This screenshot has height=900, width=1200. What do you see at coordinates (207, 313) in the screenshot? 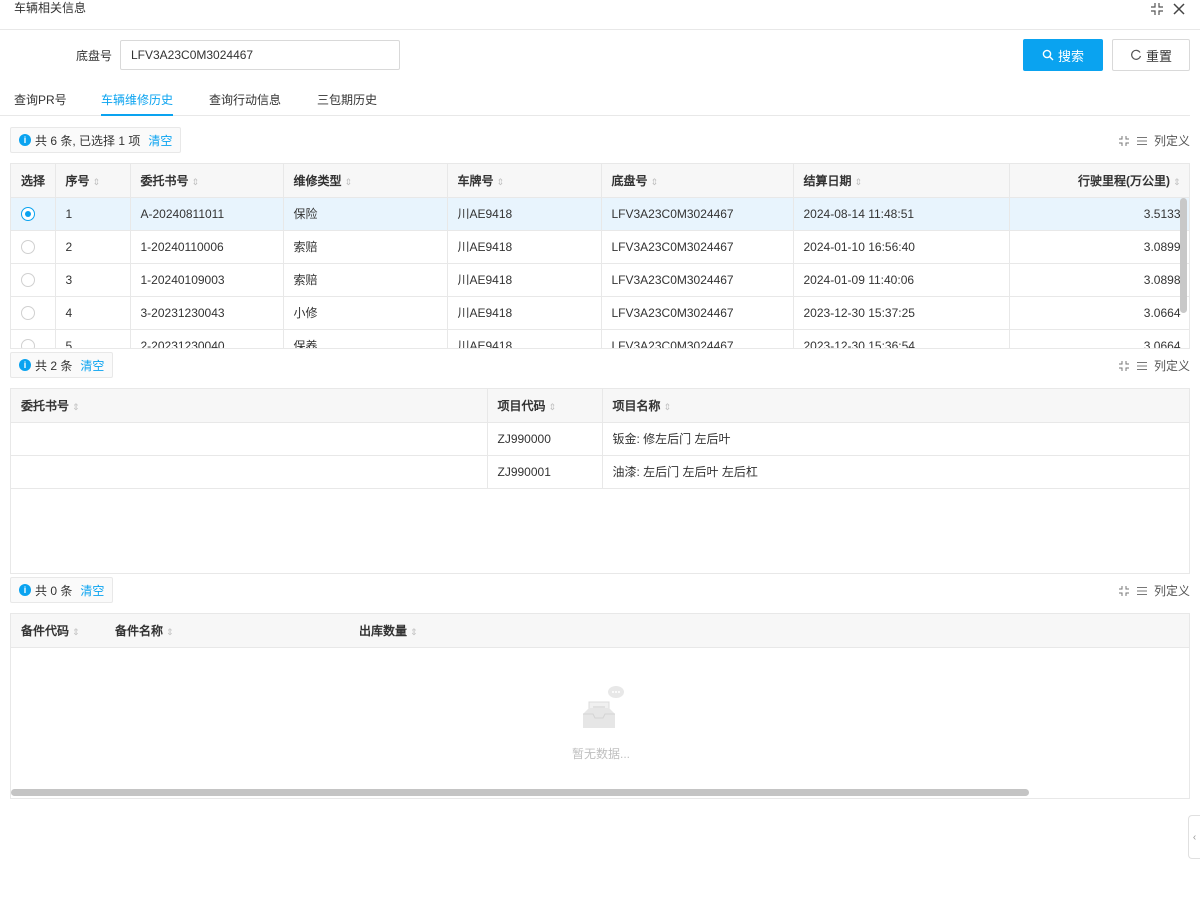
I see `row-order-no: 3-20231230043` at bounding box center [207, 313].